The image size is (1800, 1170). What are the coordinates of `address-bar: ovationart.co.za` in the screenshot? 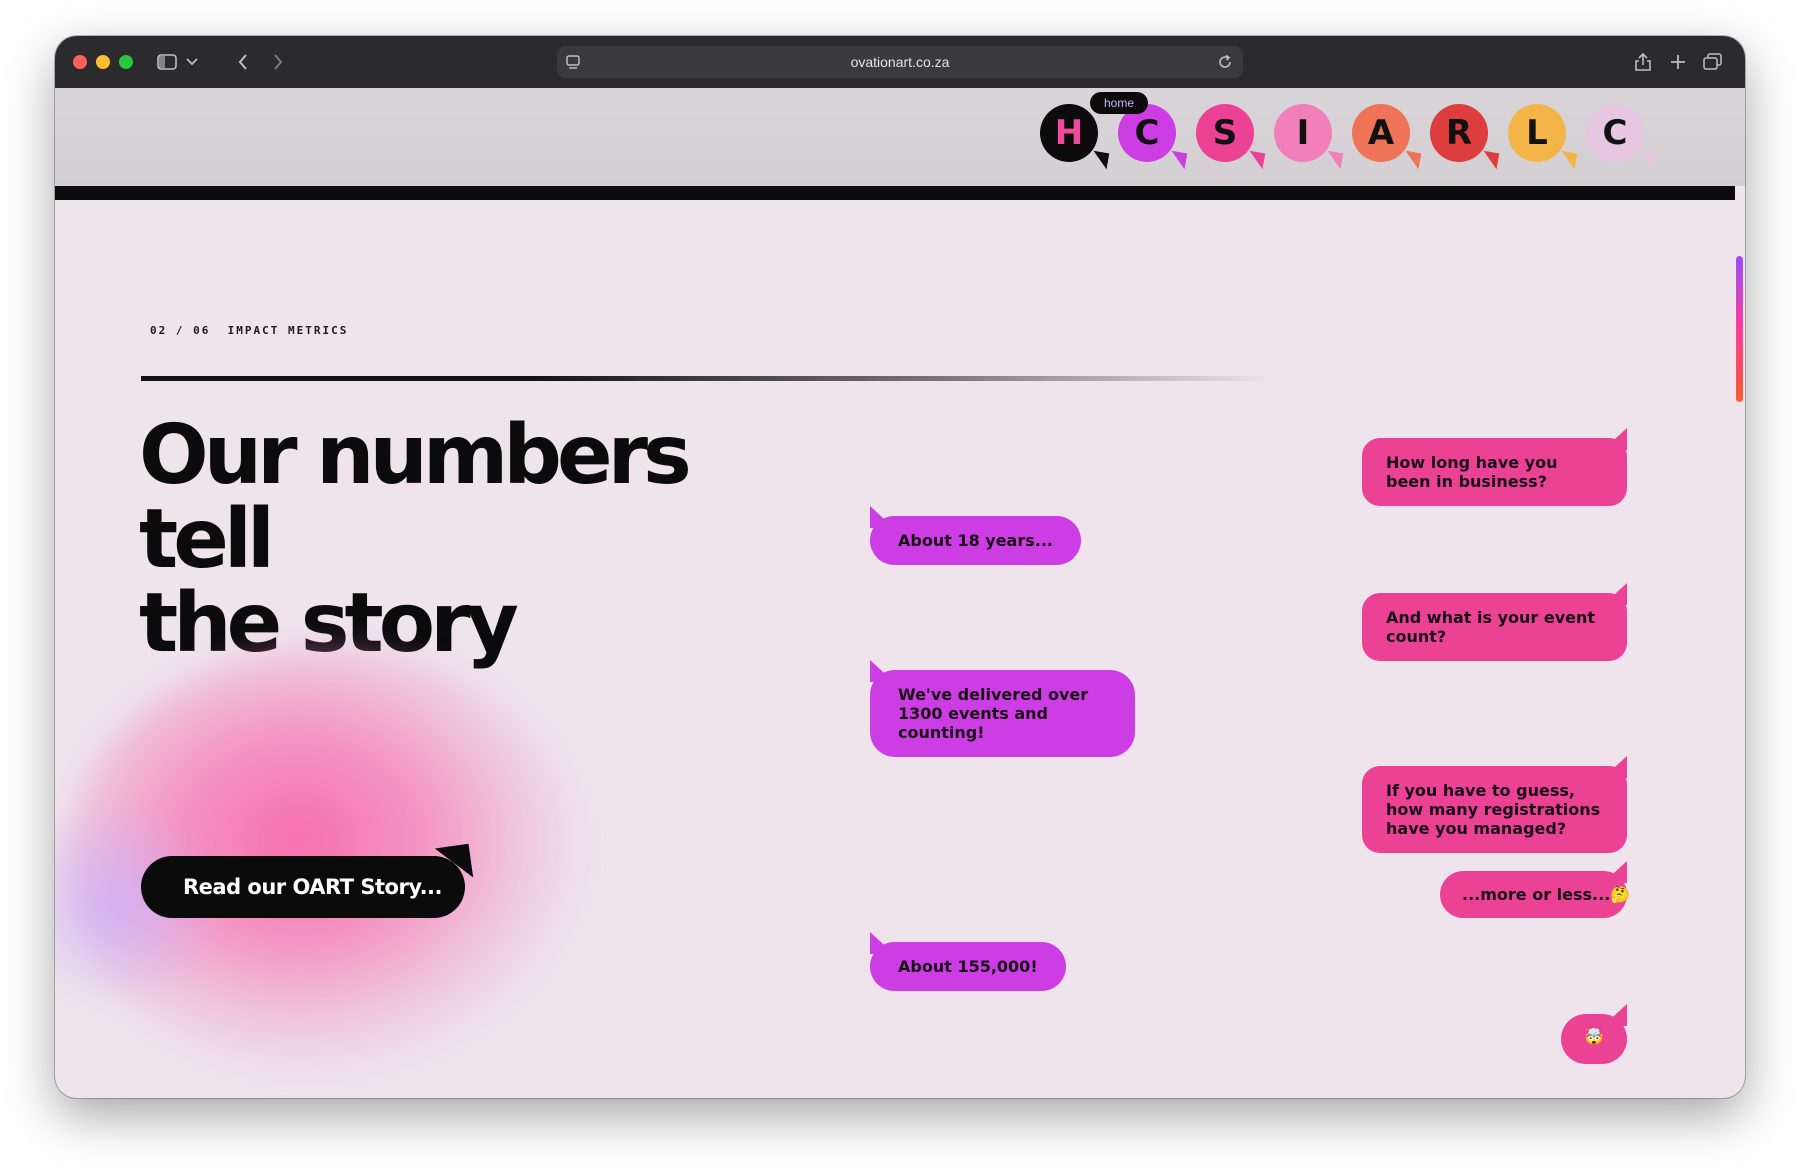 It's located at (900, 62).